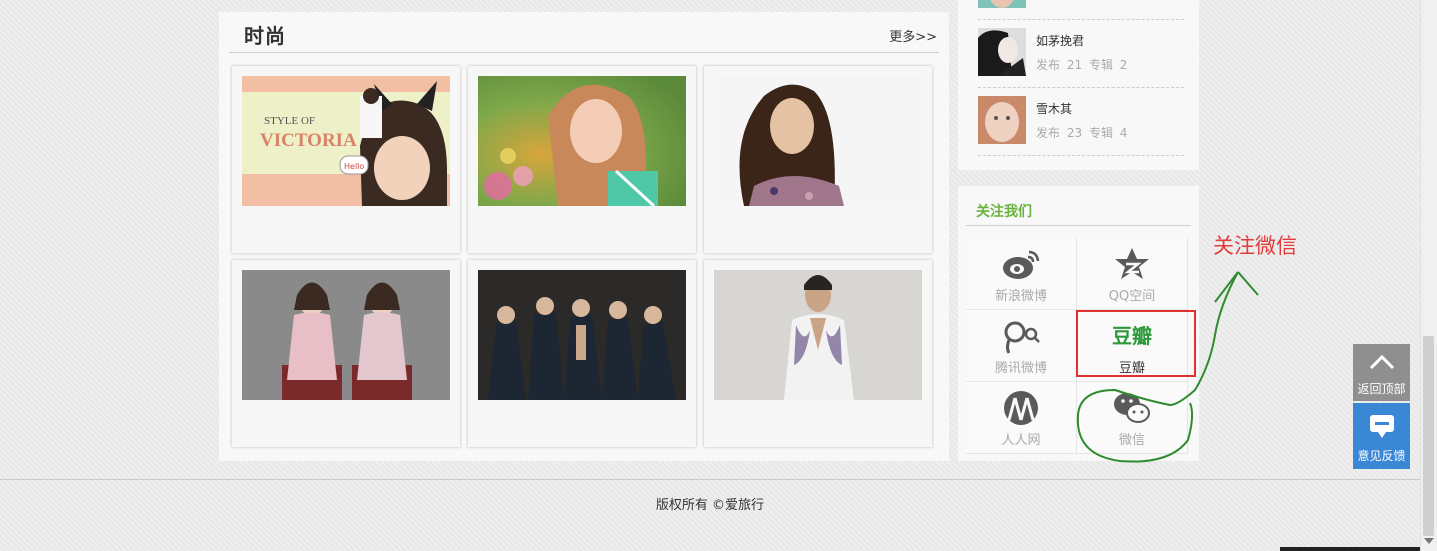 The width and height of the screenshot is (1437, 551). What do you see at coordinates (582, 141) in the screenshot?
I see `photo-garden-girl` at bounding box center [582, 141].